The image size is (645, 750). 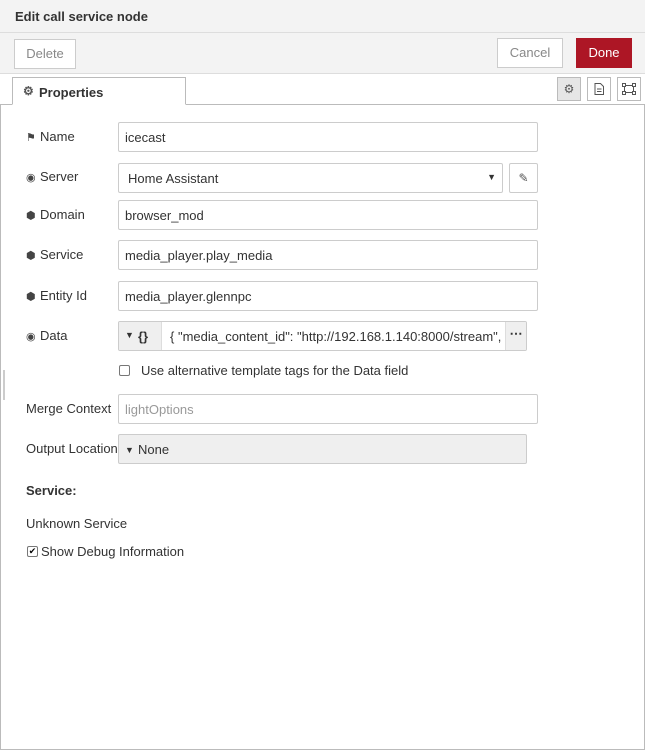 I want to click on tab-appearance, so click(x=629, y=89).